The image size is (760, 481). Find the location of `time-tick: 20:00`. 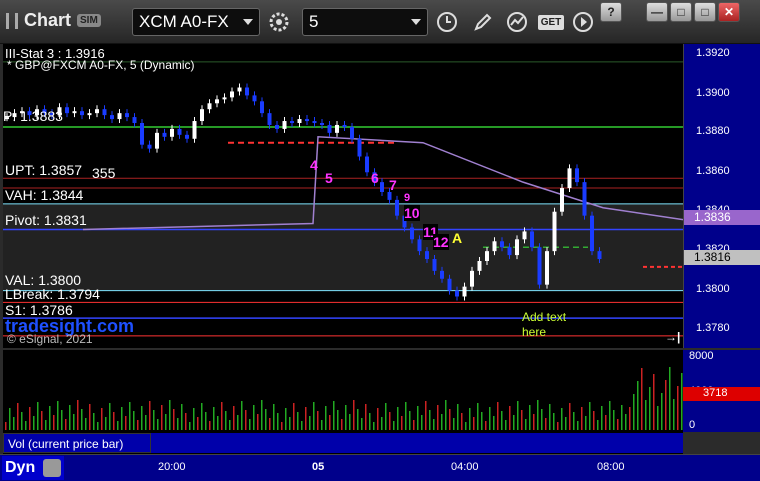

time-tick: 20:00 is located at coordinates (172, 467).